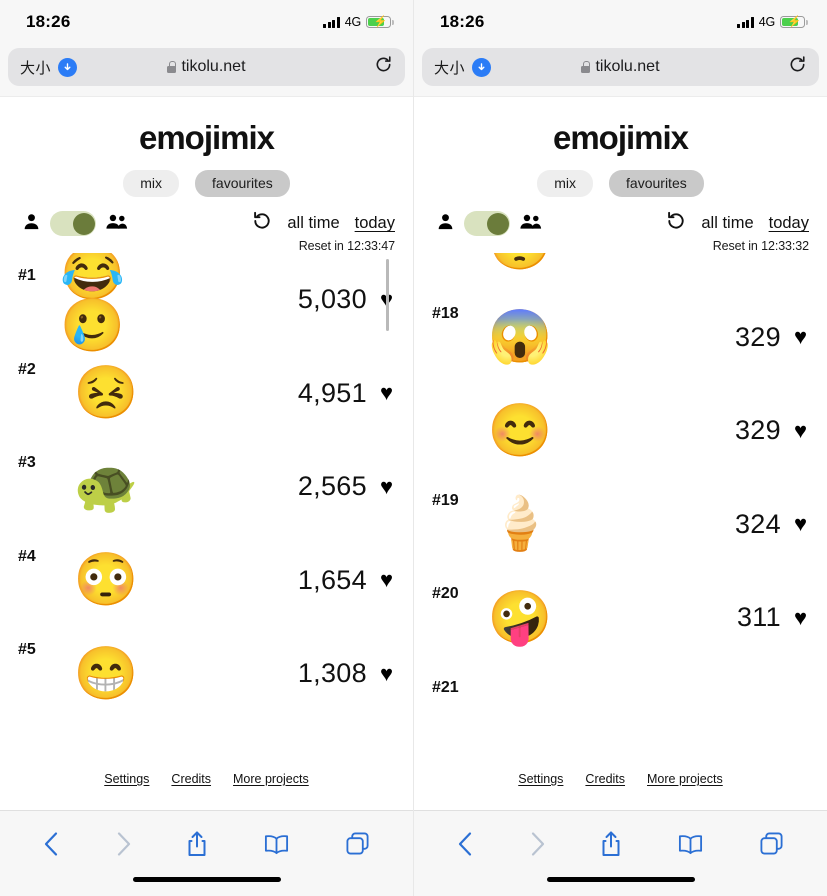 Image resolution: width=827 pixels, height=896 pixels. Describe the element at coordinates (123, 844) in the screenshot. I see `forward-button` at that location.